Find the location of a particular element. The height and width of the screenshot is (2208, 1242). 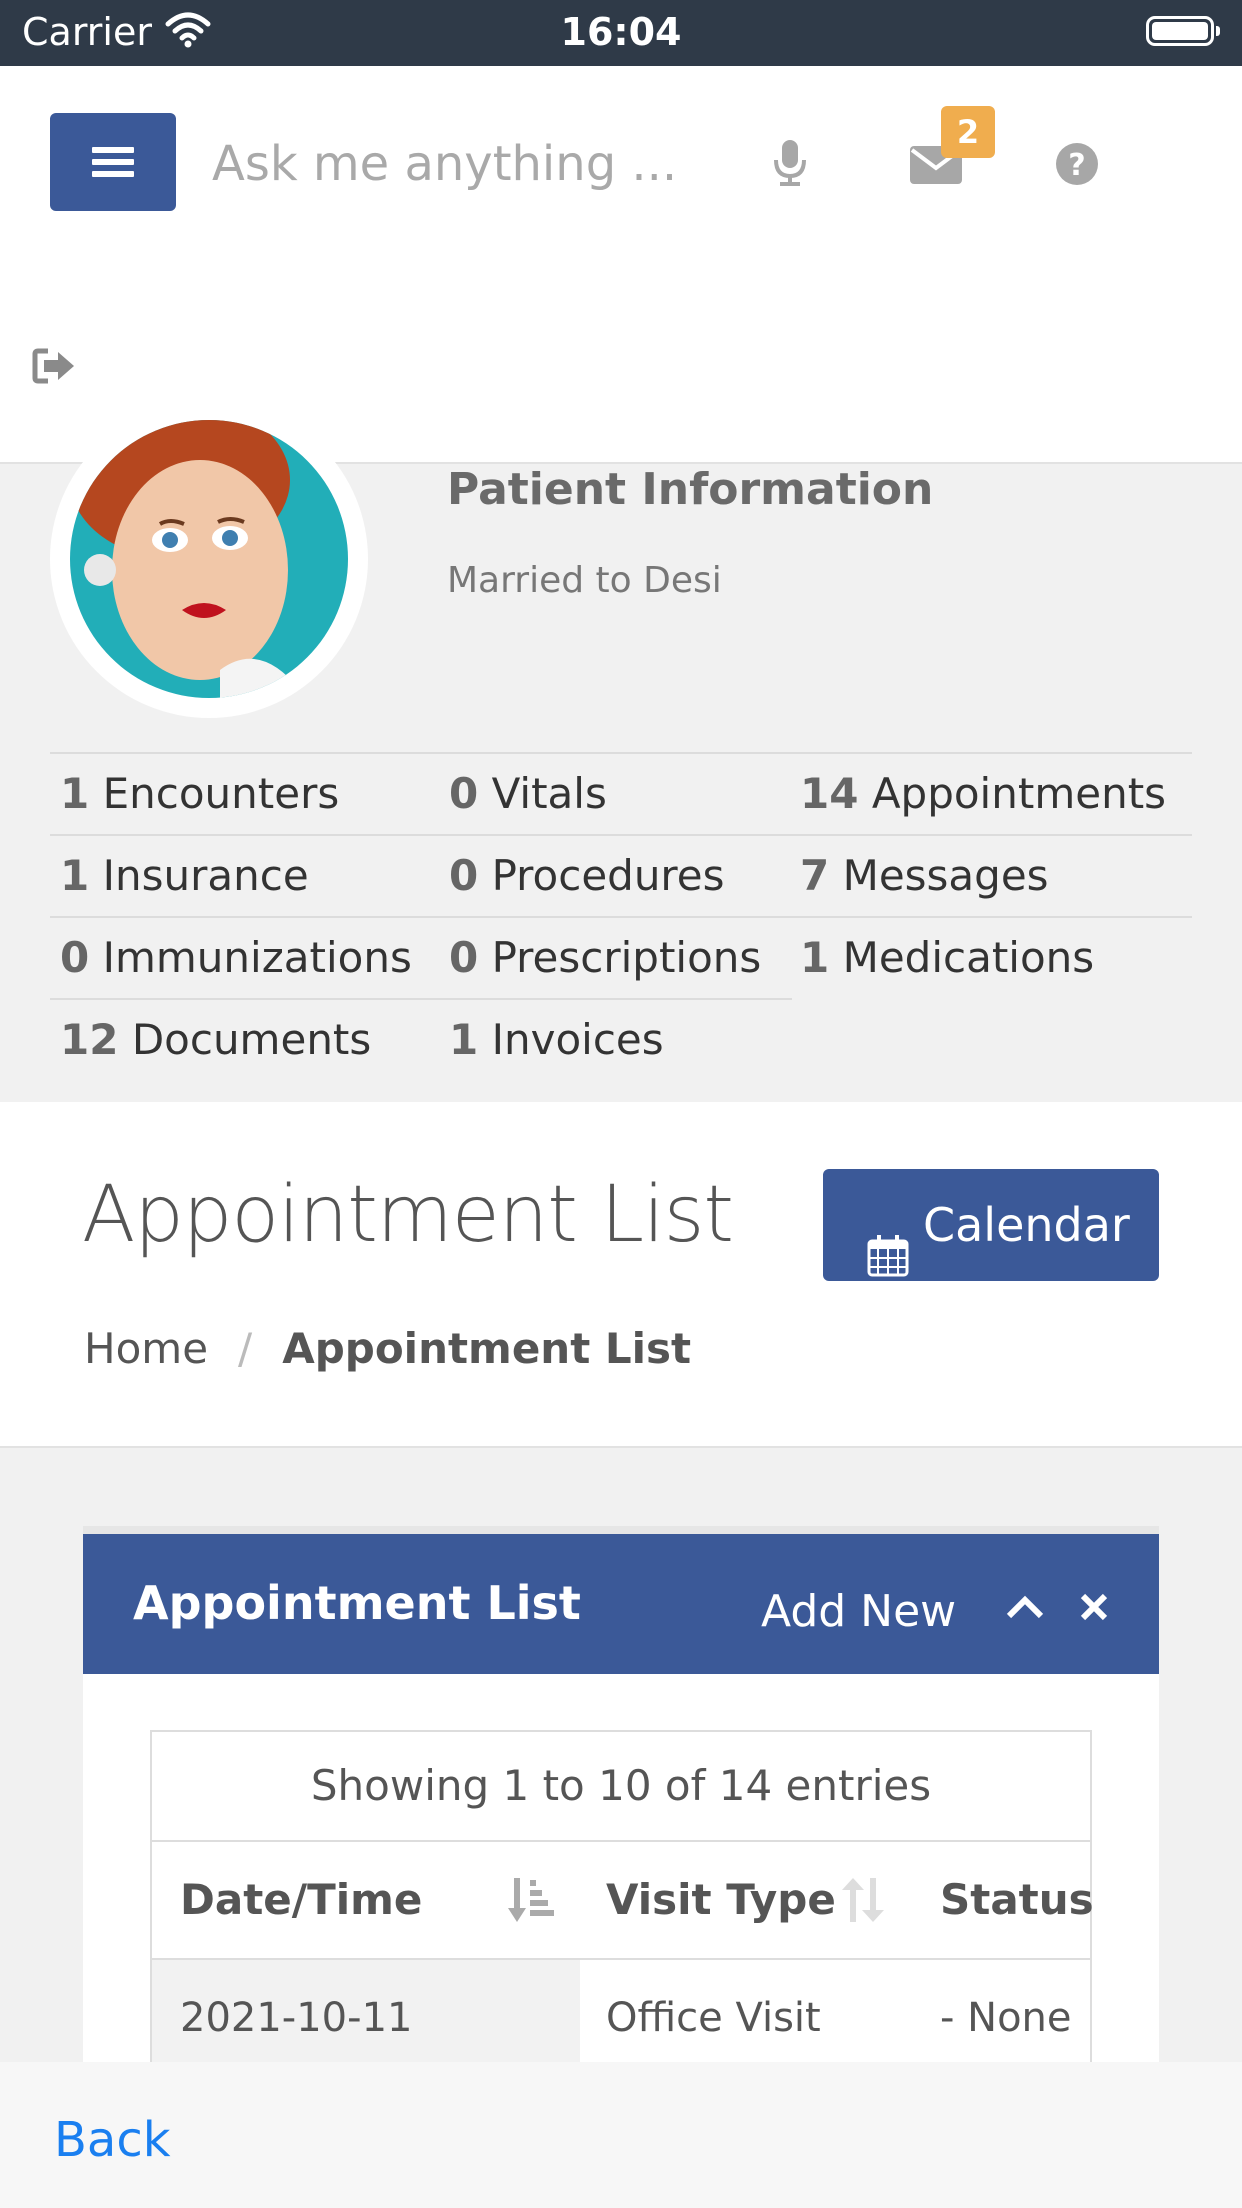

column-header-visit-type: Visit Type is located at coordinates (721, 1900).